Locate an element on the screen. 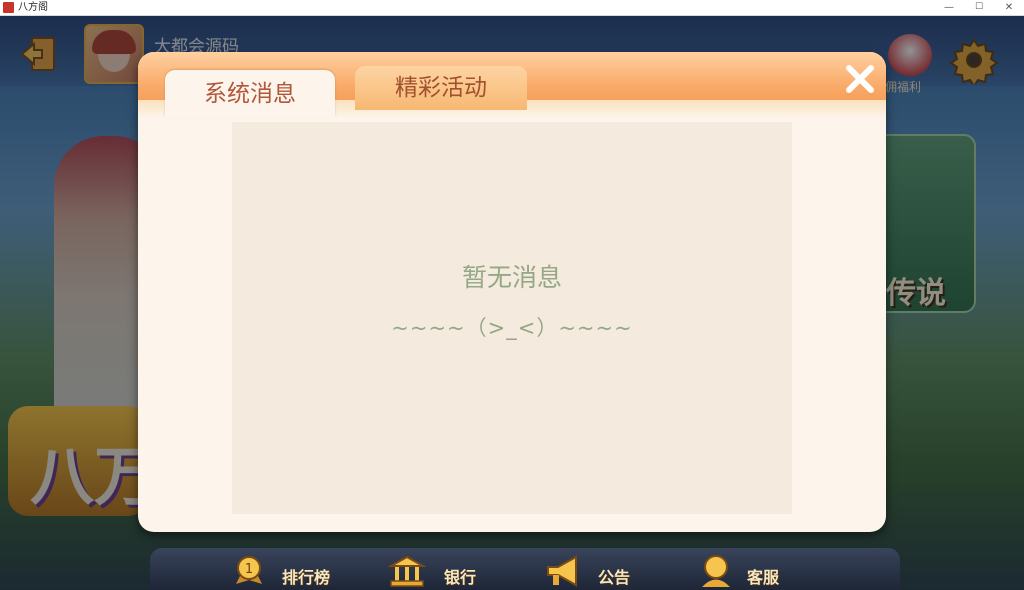  tab-events: 精彩活动 is located at coordinates (441, 88).